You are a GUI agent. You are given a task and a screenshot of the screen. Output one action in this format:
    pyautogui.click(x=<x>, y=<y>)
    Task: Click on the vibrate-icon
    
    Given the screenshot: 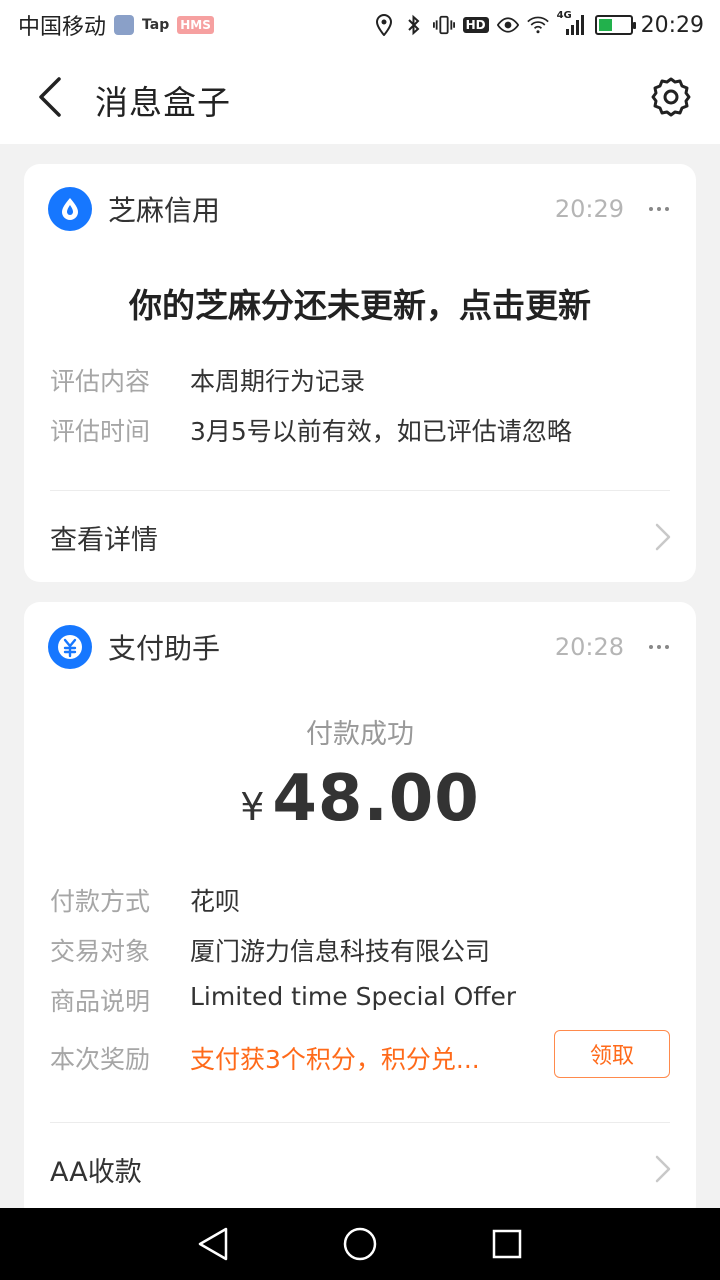 What is the action you would take?
    pyautogui.click(x=443, y=25)
    